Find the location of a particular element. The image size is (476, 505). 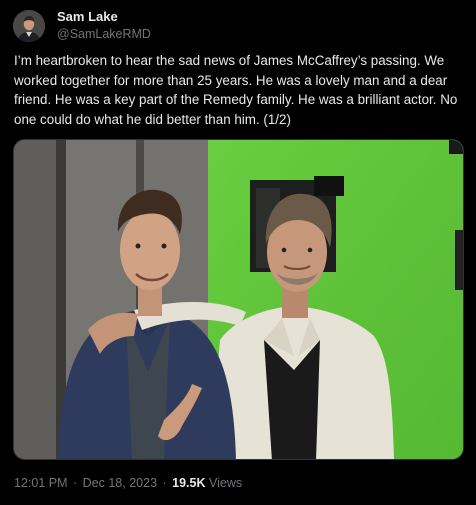

avatar is located at coordinates (29, 25).